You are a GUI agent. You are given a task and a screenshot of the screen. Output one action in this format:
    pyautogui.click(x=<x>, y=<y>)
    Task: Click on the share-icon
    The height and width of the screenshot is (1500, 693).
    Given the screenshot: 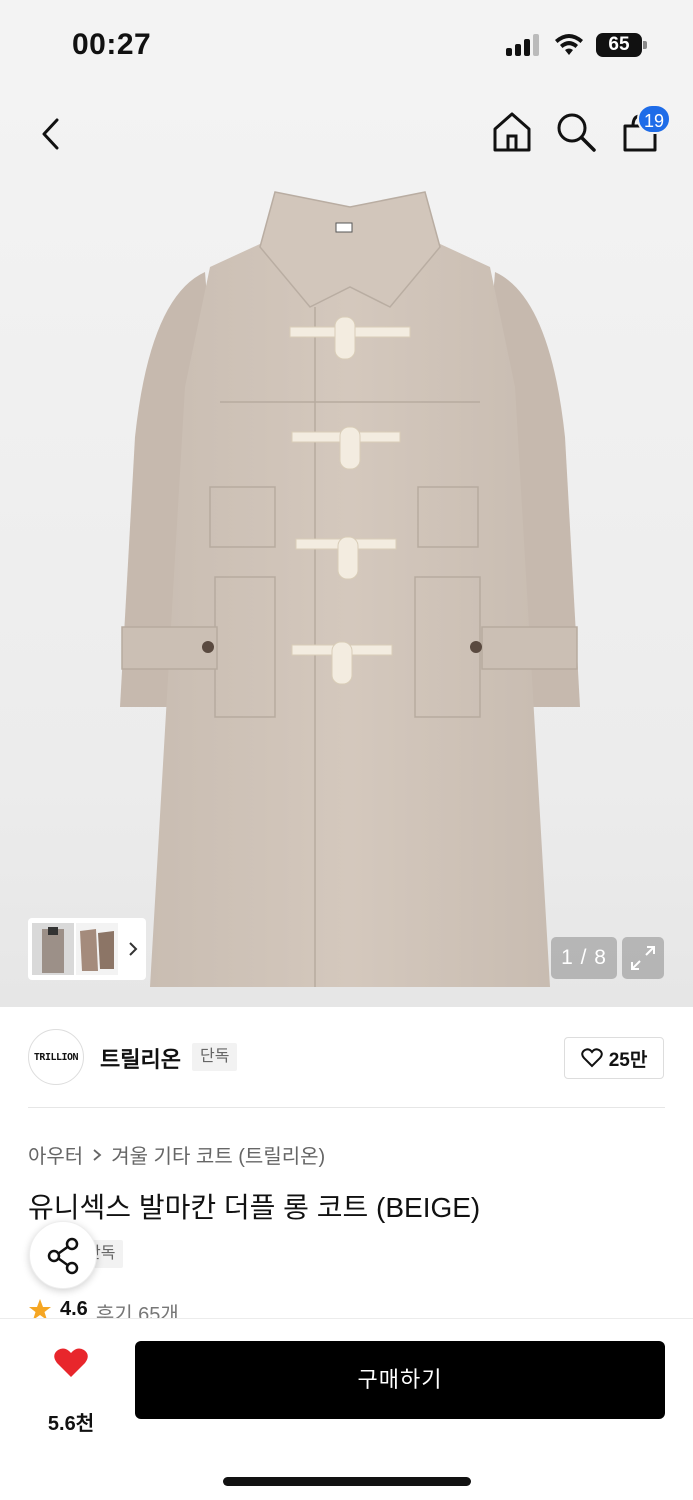 What is the action you would take?
    pyautogui.click(x=63, y=1256)
    